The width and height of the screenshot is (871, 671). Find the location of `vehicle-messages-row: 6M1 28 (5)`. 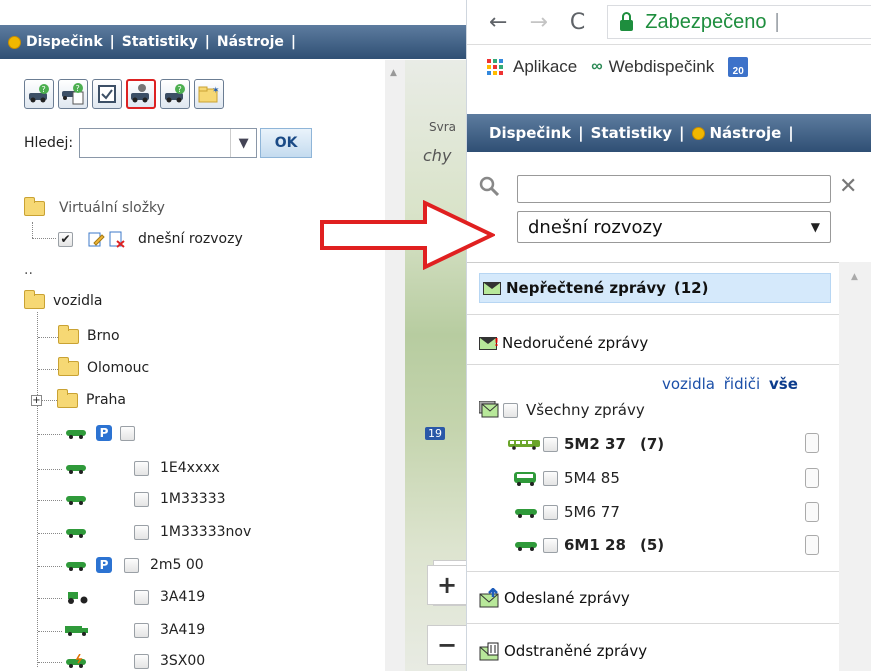

vehicle-messages-row: 6M1 28 (5) is located at coordinates (588, 545).